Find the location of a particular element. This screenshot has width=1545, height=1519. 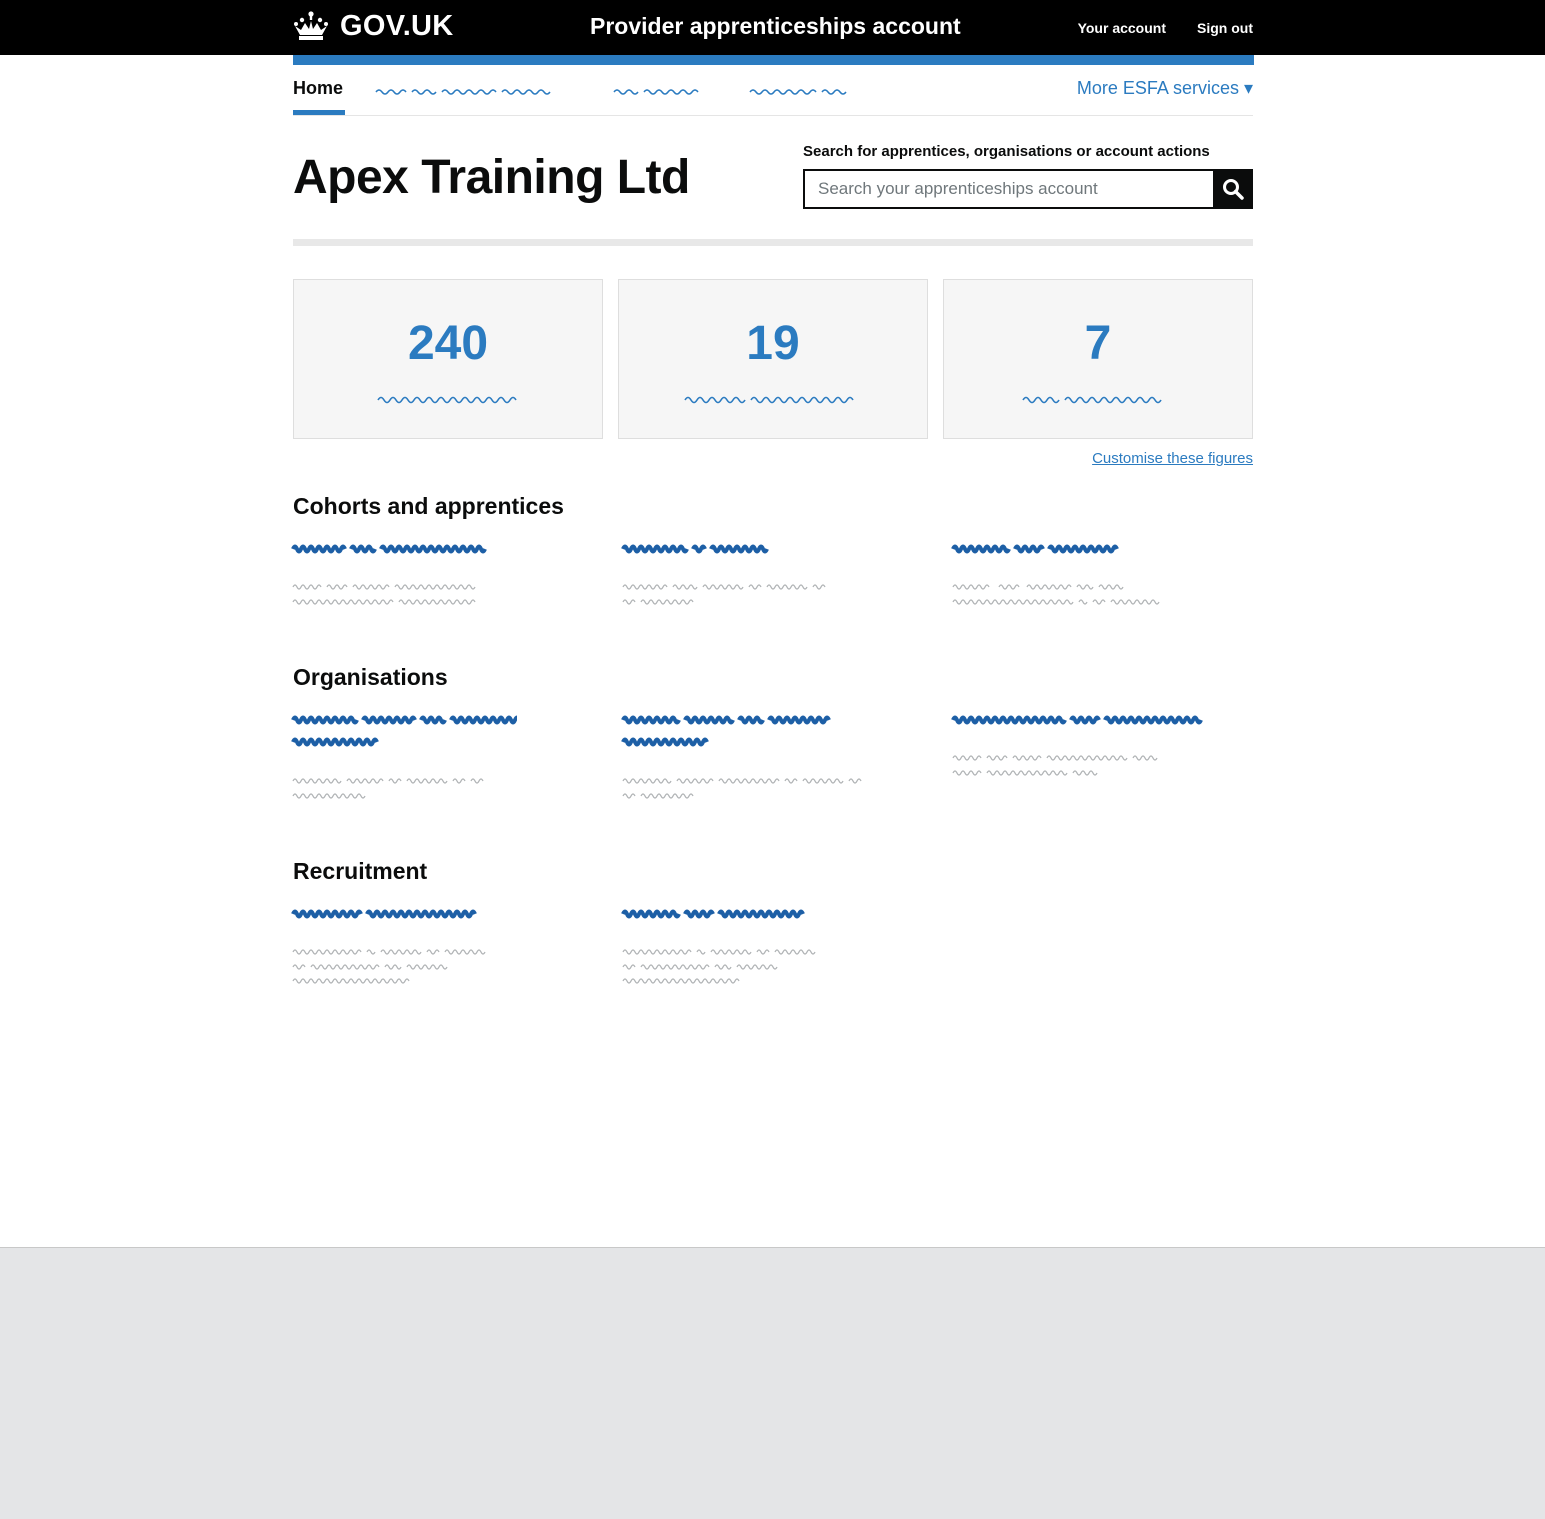

section-heading-recruitment: Recruitment is located at coordinates (360, 871).